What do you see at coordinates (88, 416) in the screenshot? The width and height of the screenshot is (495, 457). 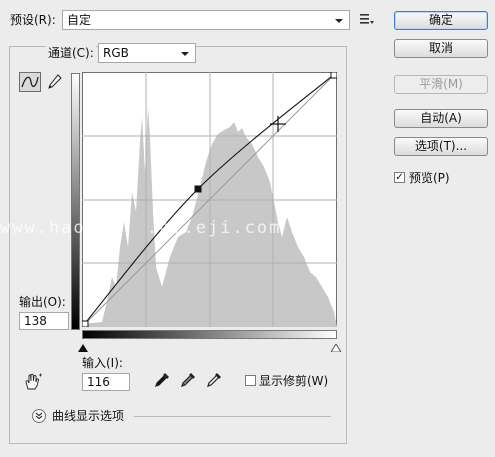 I see `curve-options-label: 曲线显示选项` at bounding box center [88, 416].